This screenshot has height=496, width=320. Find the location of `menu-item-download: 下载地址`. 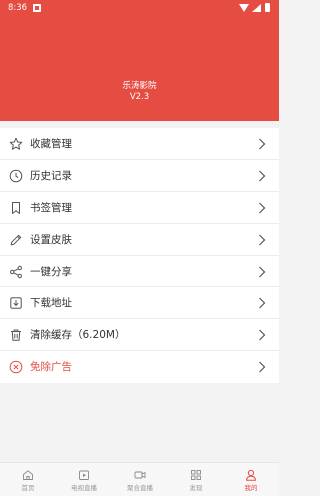

menu-item-download: 下载地址 is located at coordinates (139, 303).